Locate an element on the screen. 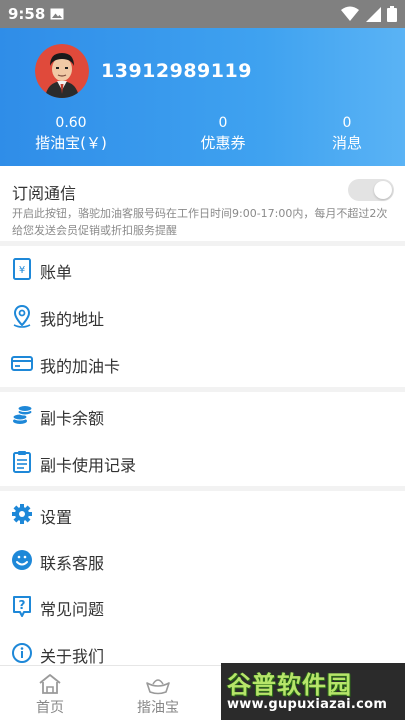 Image resolution: width=405 pixels, height=720 pixels. coins-icon is located at coordinates (22, 414).